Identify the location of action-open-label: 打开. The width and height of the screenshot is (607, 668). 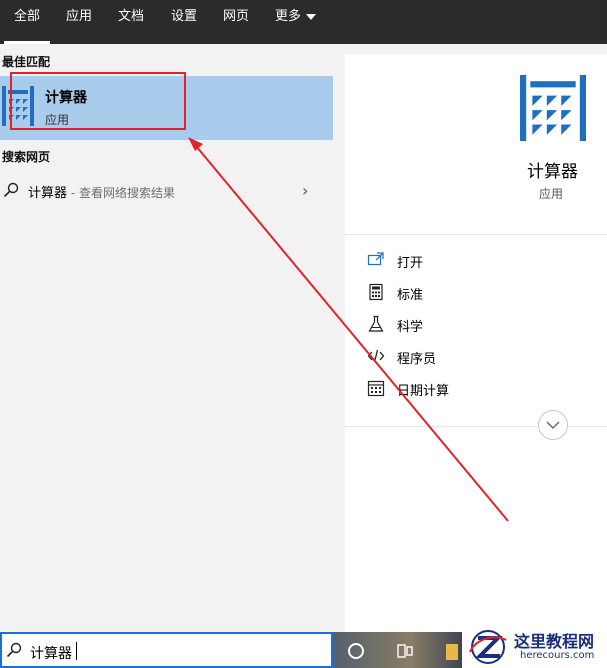
(410, 263).